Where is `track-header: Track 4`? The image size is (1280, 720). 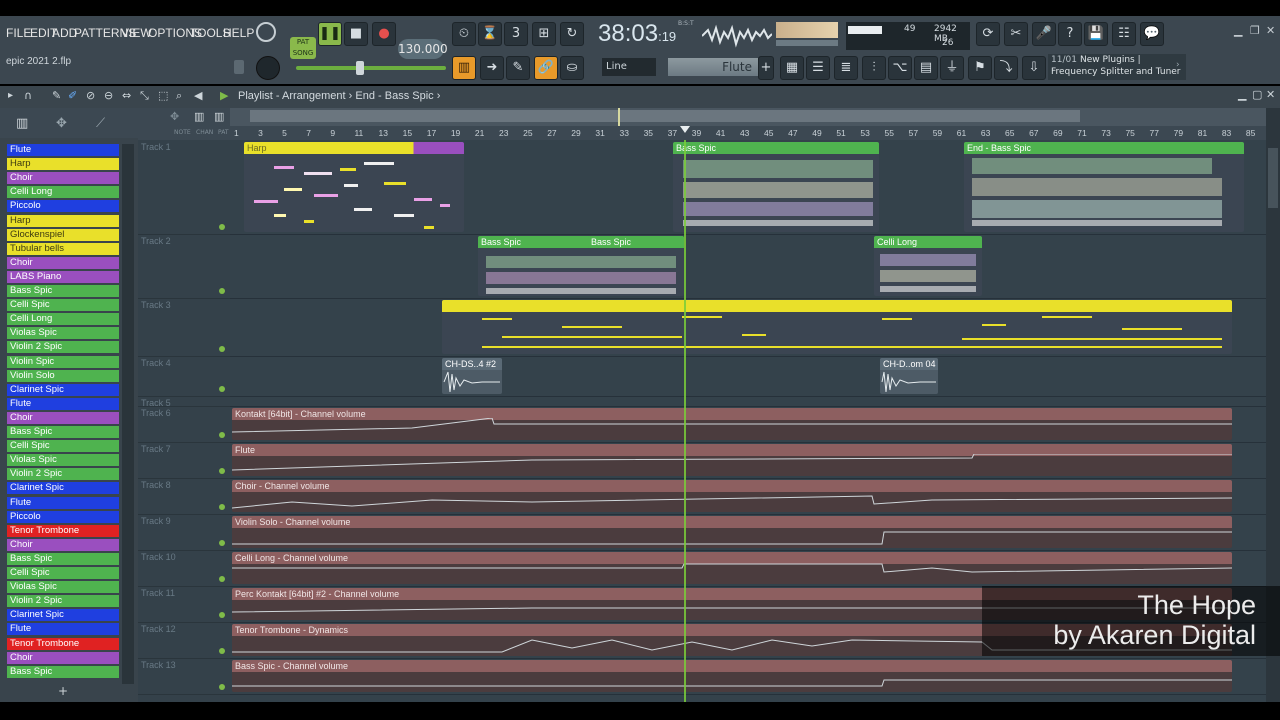 track-header: Track 4 is located at coordinates (184, 376).